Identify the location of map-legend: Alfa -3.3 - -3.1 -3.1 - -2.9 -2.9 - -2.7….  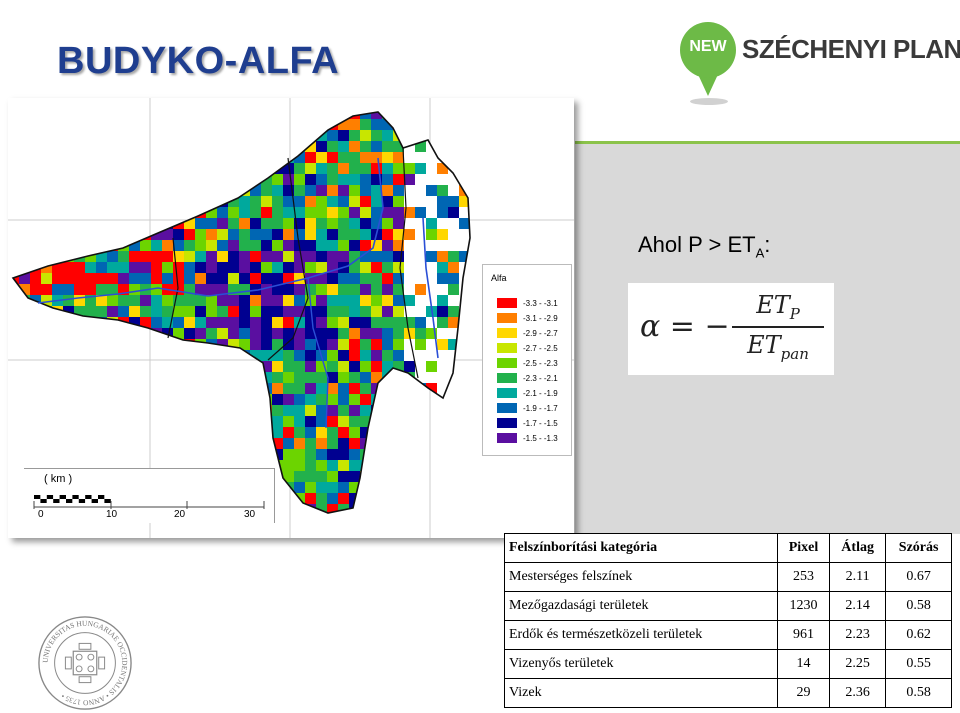
(527, 360).